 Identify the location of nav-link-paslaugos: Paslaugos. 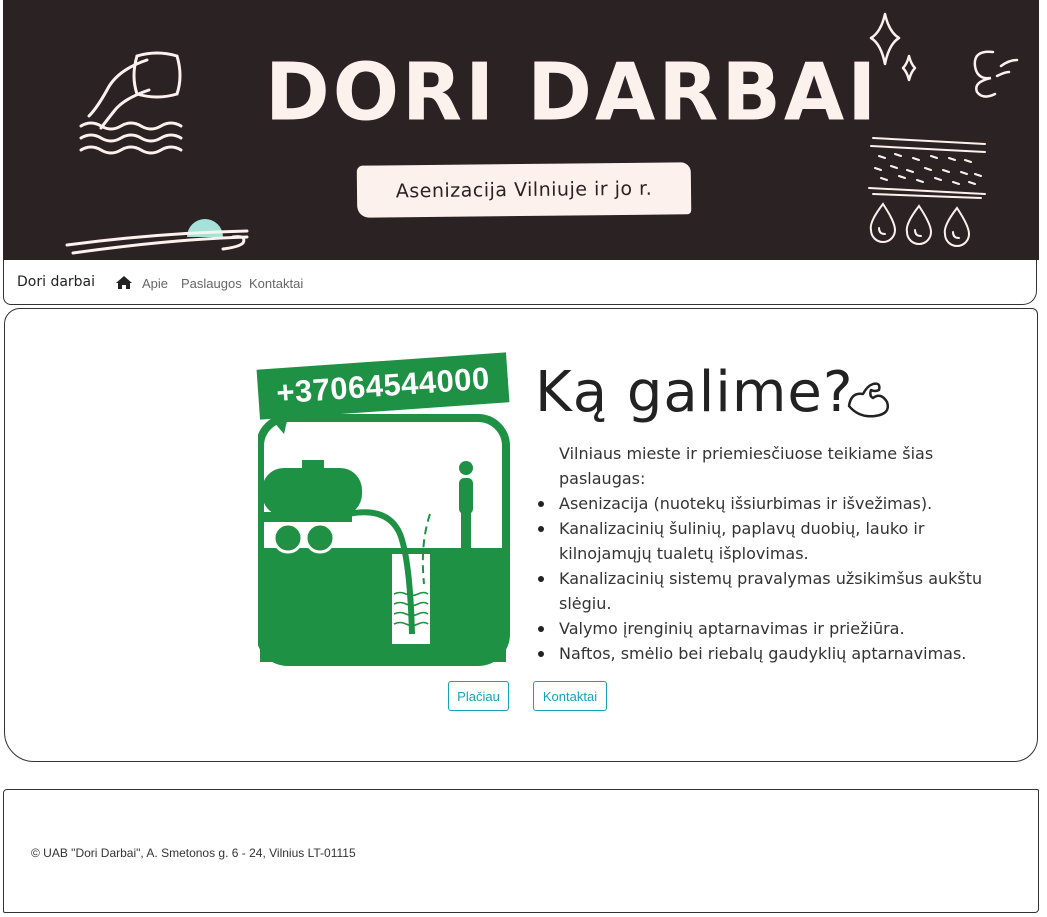
(211, 283).